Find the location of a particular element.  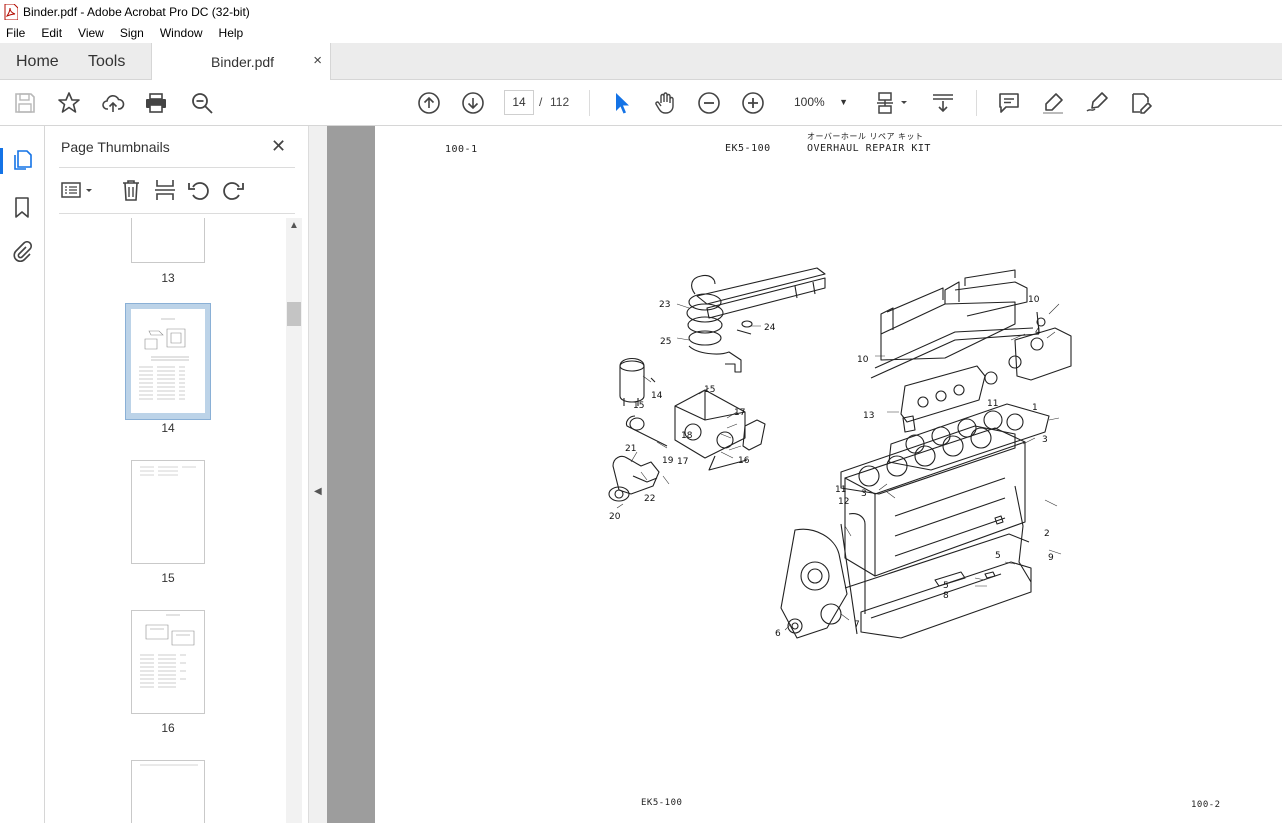

zoom-in-icon is located at coordinates (753, 103).